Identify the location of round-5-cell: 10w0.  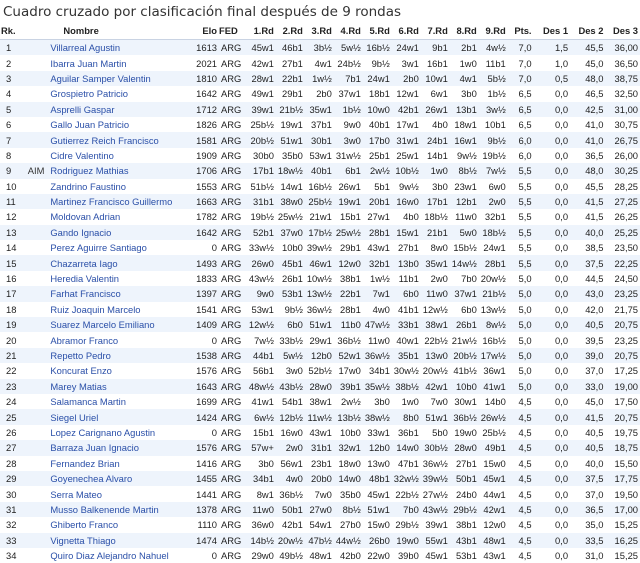
(377, 109).